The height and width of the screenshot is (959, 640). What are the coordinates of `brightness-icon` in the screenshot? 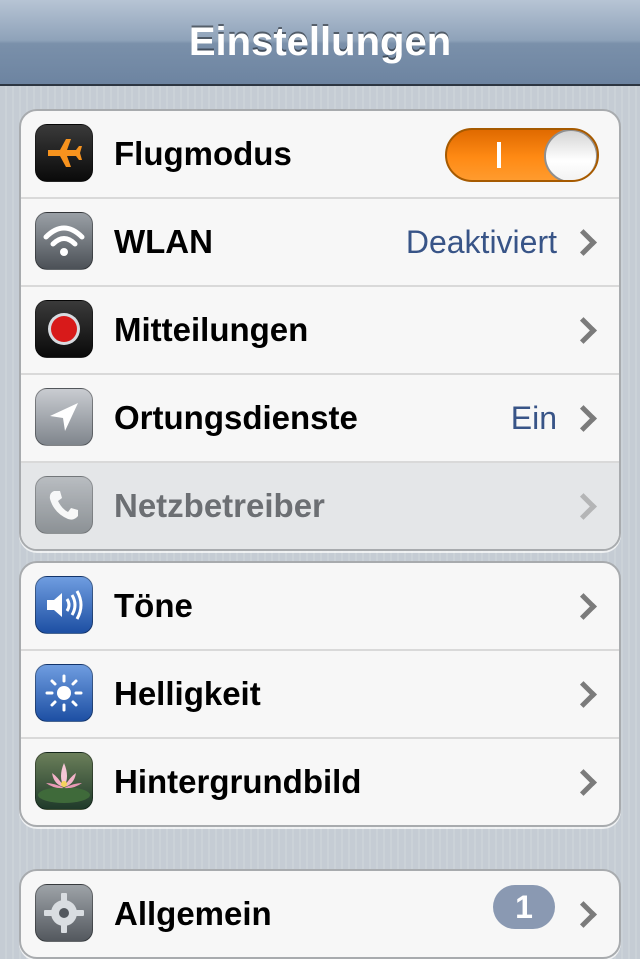 It's located at (64, 693).